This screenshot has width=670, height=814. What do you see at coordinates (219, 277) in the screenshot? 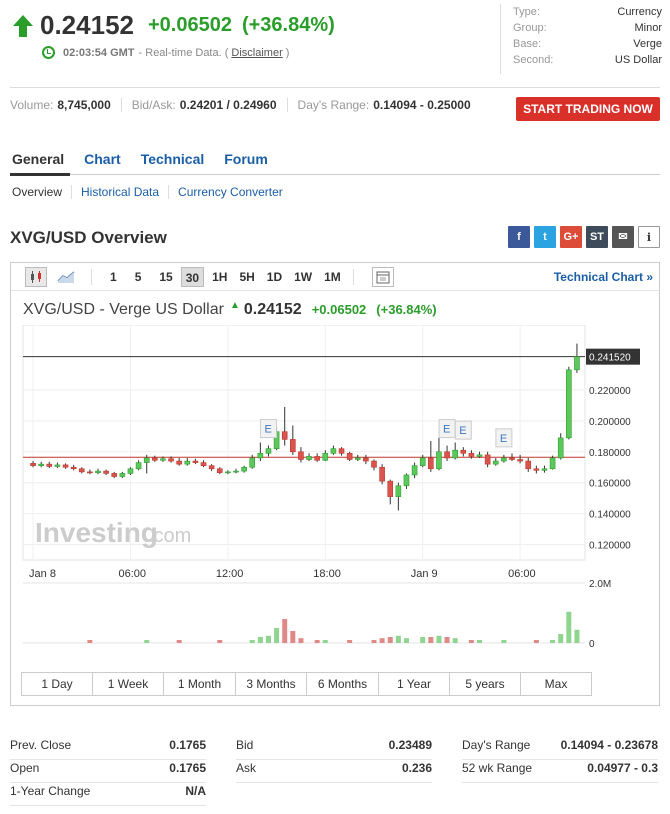
I see `interval-1h: 1H` at bounding box center [219, 277].